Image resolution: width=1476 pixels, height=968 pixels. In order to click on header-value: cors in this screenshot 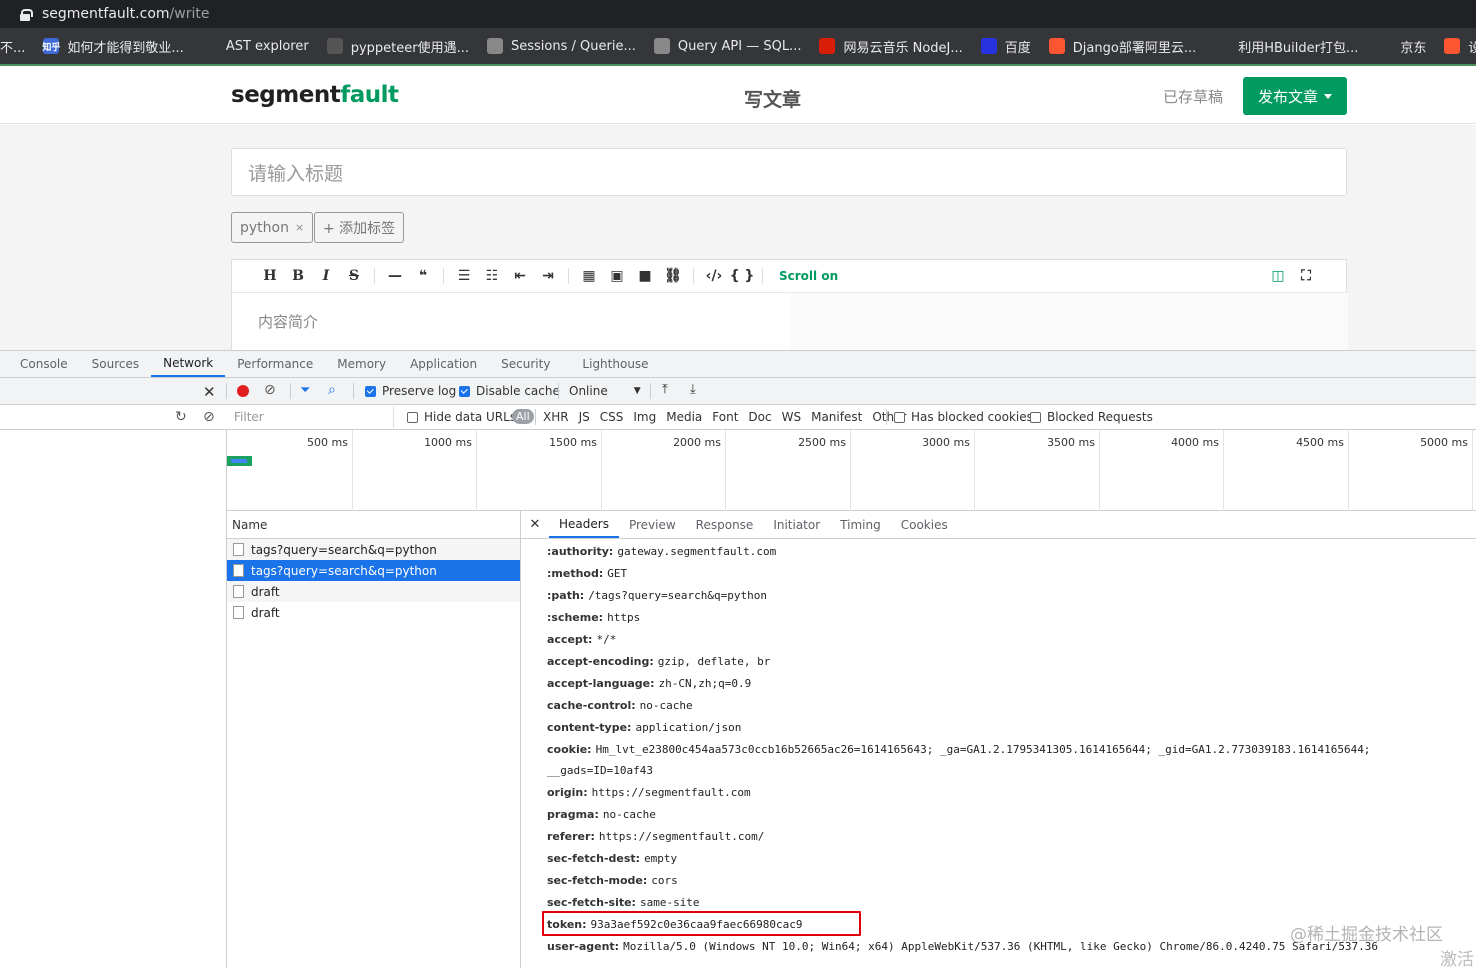, I will do `click(664, 880)`.